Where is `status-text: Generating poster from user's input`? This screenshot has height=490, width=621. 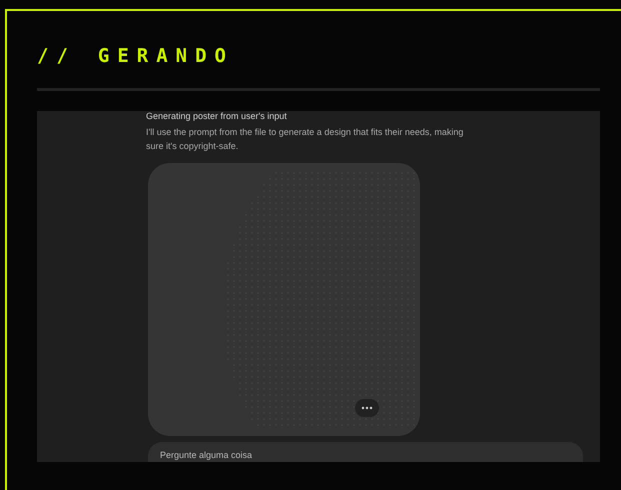 status-text: Generating poster from user's input is located at coordinates (217, 116).